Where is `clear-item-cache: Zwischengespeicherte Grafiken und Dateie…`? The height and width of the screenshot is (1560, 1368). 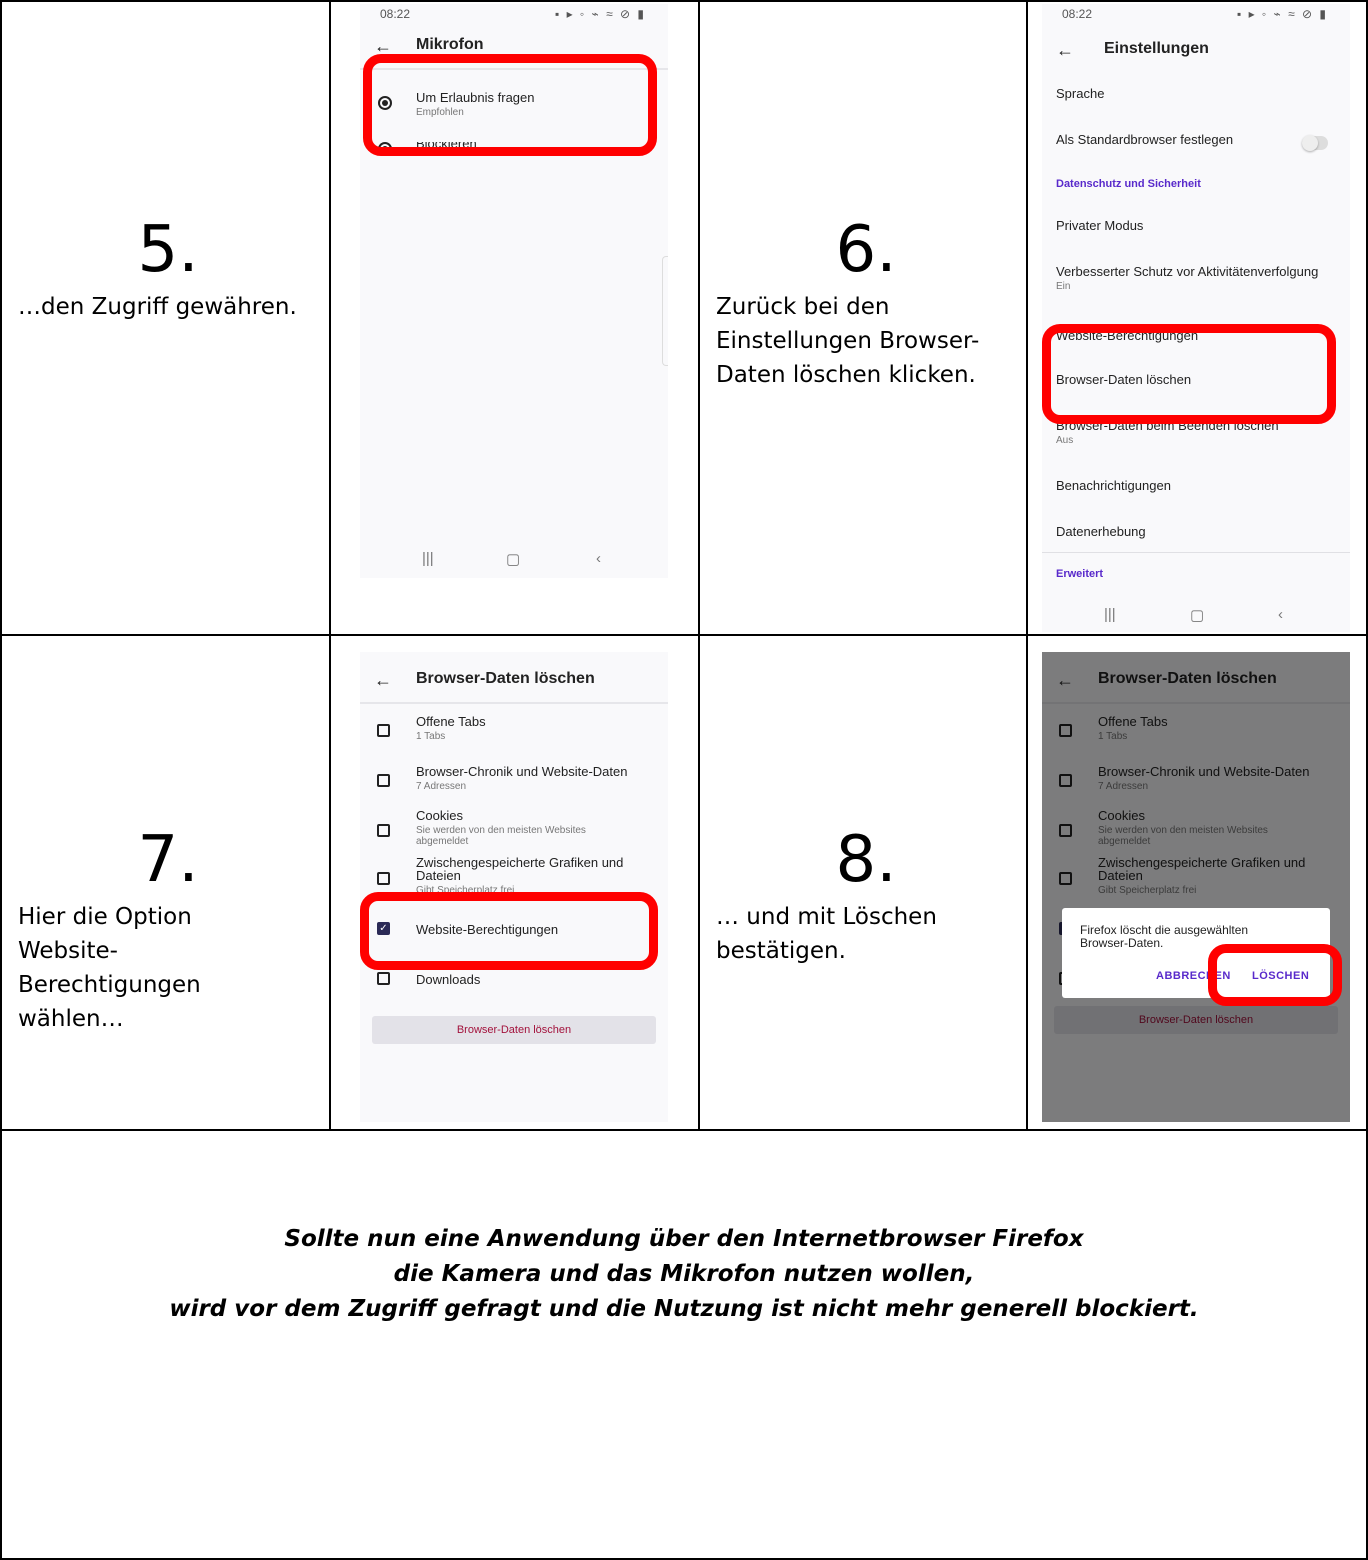 clear-item-cache: Zwischengespeicherte Grafiken und Dateie… is located at coordinates (536, 876).